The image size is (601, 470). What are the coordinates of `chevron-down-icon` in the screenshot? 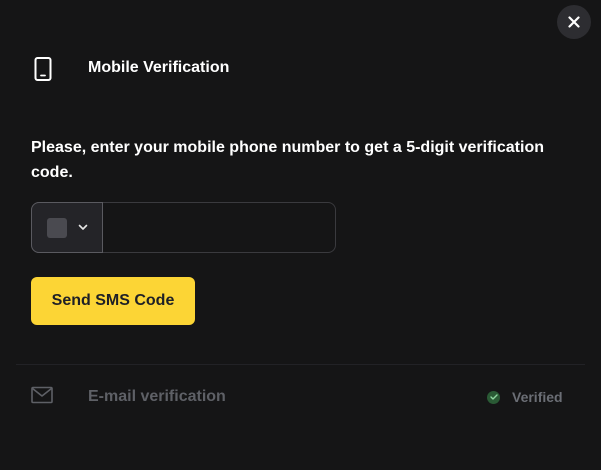 It's located at (83, 227).